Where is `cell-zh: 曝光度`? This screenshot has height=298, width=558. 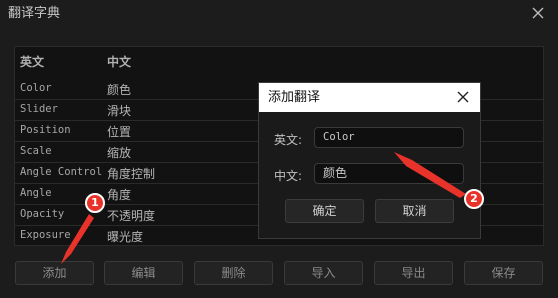
cell-zh: 曝光度 is located at coordinates (125, 237).